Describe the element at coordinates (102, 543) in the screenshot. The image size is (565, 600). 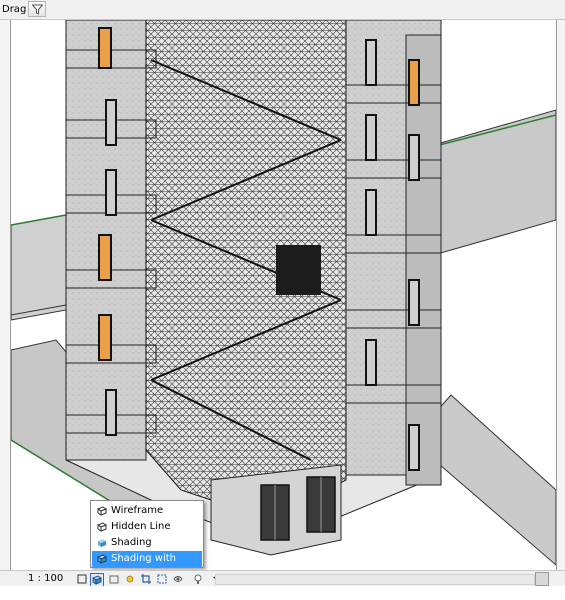
I see `shading-icon` at that location.